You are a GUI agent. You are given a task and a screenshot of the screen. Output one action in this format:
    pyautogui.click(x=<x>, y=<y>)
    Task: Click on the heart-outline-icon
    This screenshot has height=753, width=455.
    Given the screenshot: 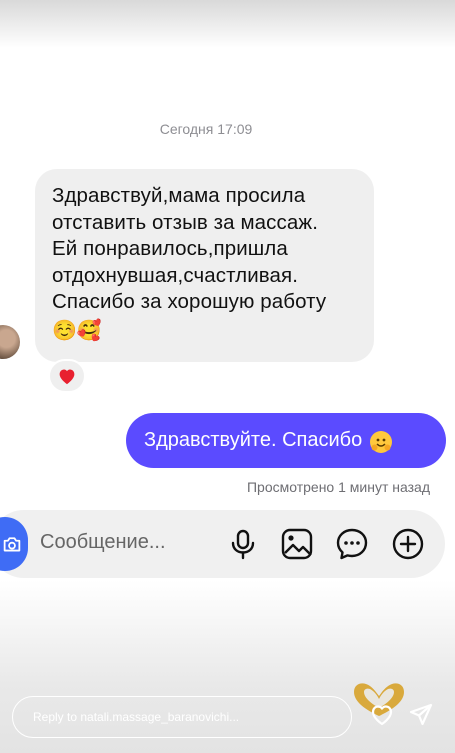 What is the action you would take?
    pyautogui.click(x=382, y=715)
    